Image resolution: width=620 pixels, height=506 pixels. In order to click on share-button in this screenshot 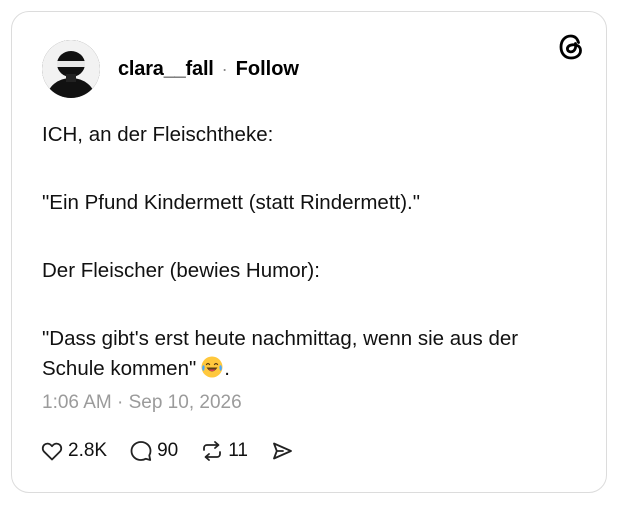, I will do `click(282, 451)`.